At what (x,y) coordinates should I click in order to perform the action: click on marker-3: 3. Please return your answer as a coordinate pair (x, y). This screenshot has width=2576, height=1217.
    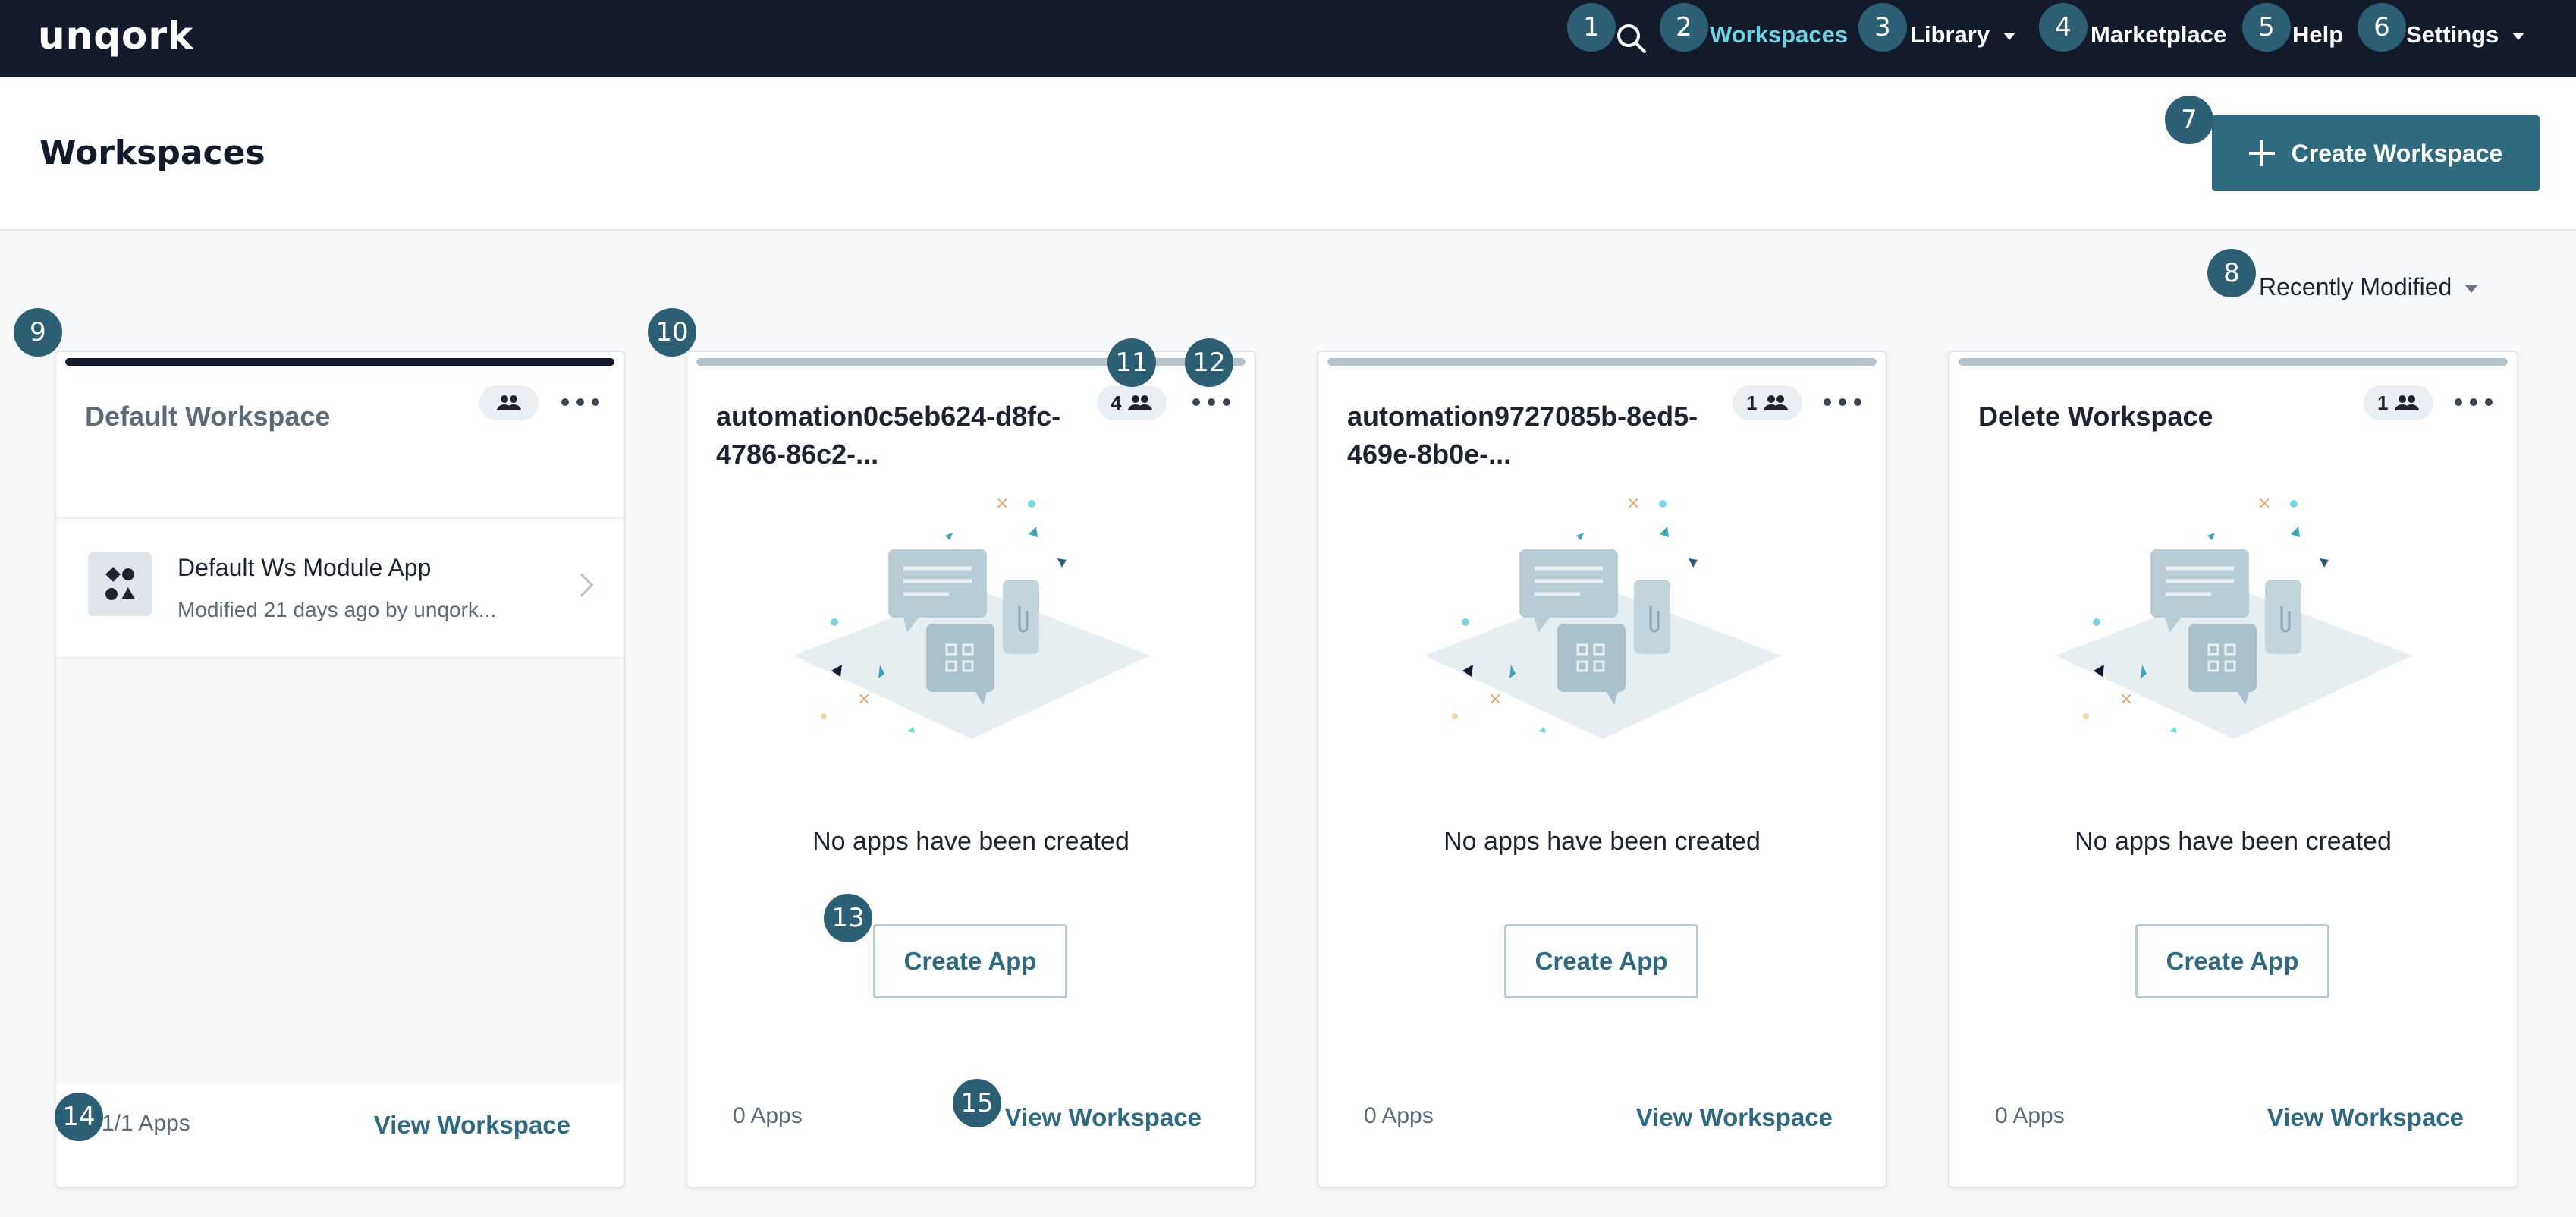
    Looking at the image, I should click on (1882, 27).